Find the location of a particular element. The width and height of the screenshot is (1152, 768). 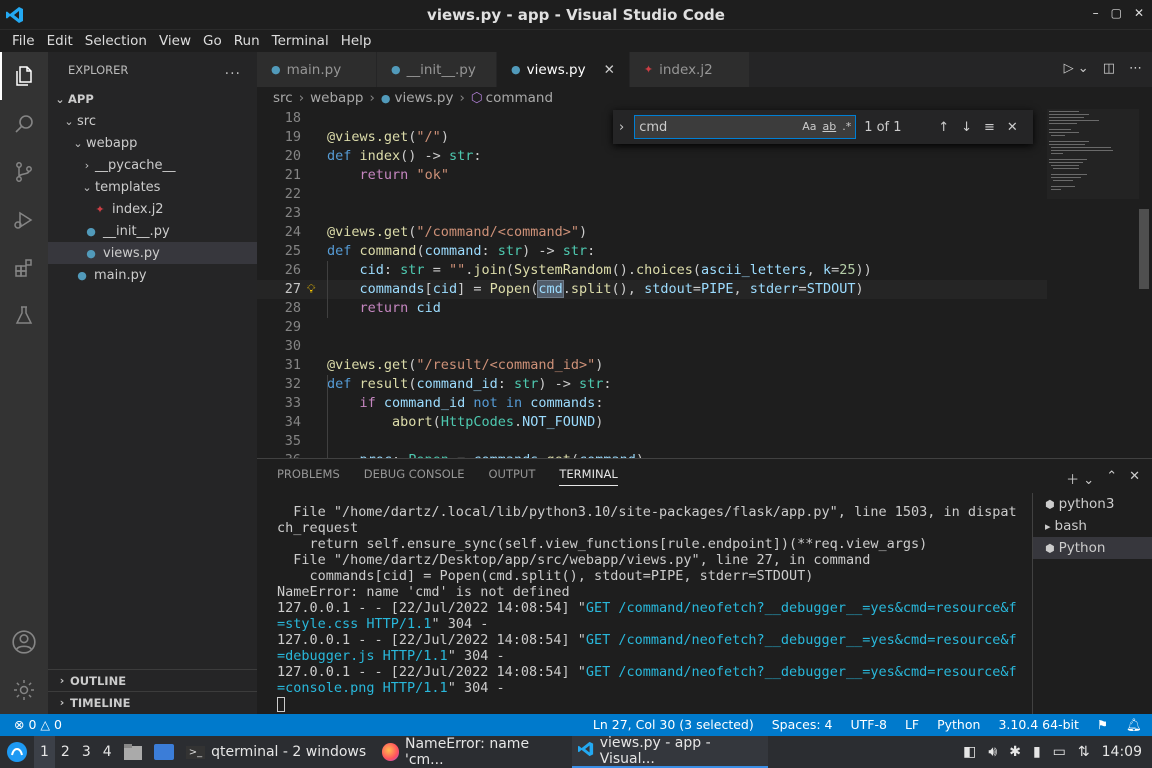

code-line: 23 is located at coordinates (697, 213).